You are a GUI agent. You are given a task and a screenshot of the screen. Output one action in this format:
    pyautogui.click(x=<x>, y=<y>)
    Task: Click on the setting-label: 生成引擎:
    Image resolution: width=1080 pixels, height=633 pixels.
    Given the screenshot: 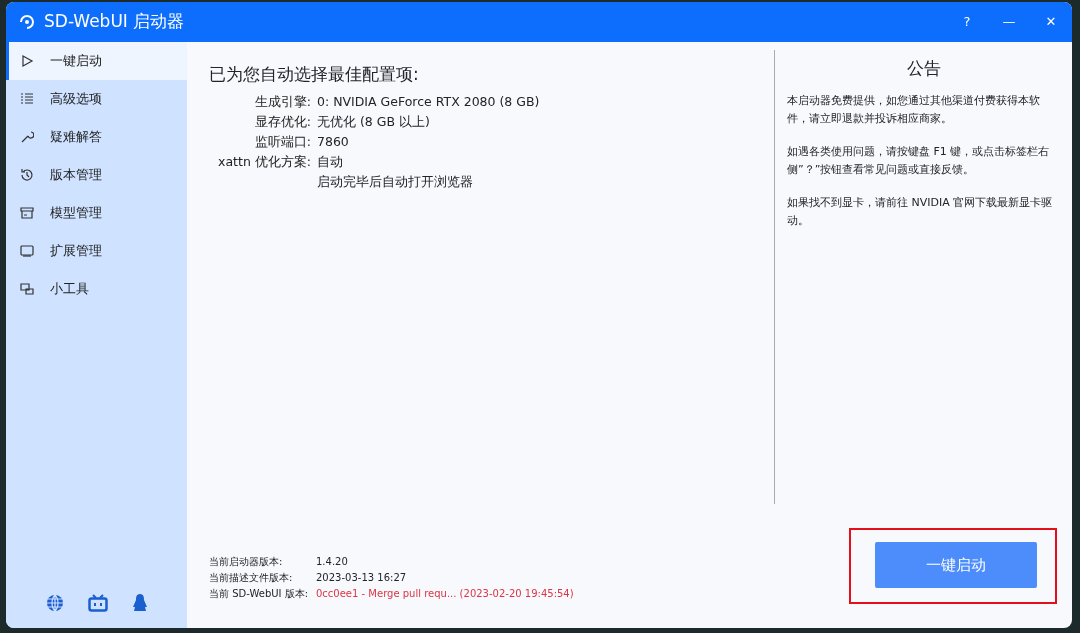 What is the action you would take?
    pyautogui.click(x=282, y=102)
    